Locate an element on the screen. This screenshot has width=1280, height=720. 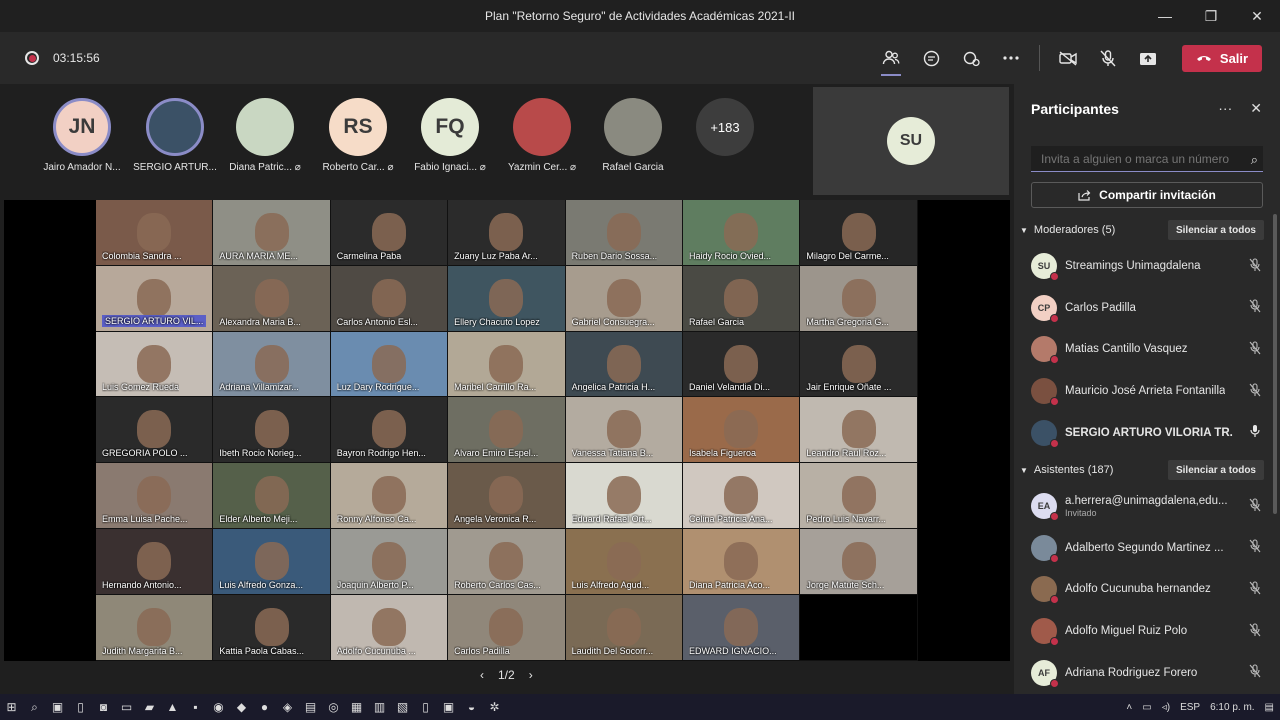
camera-toggle-button is located at coordinates (1068, 58).